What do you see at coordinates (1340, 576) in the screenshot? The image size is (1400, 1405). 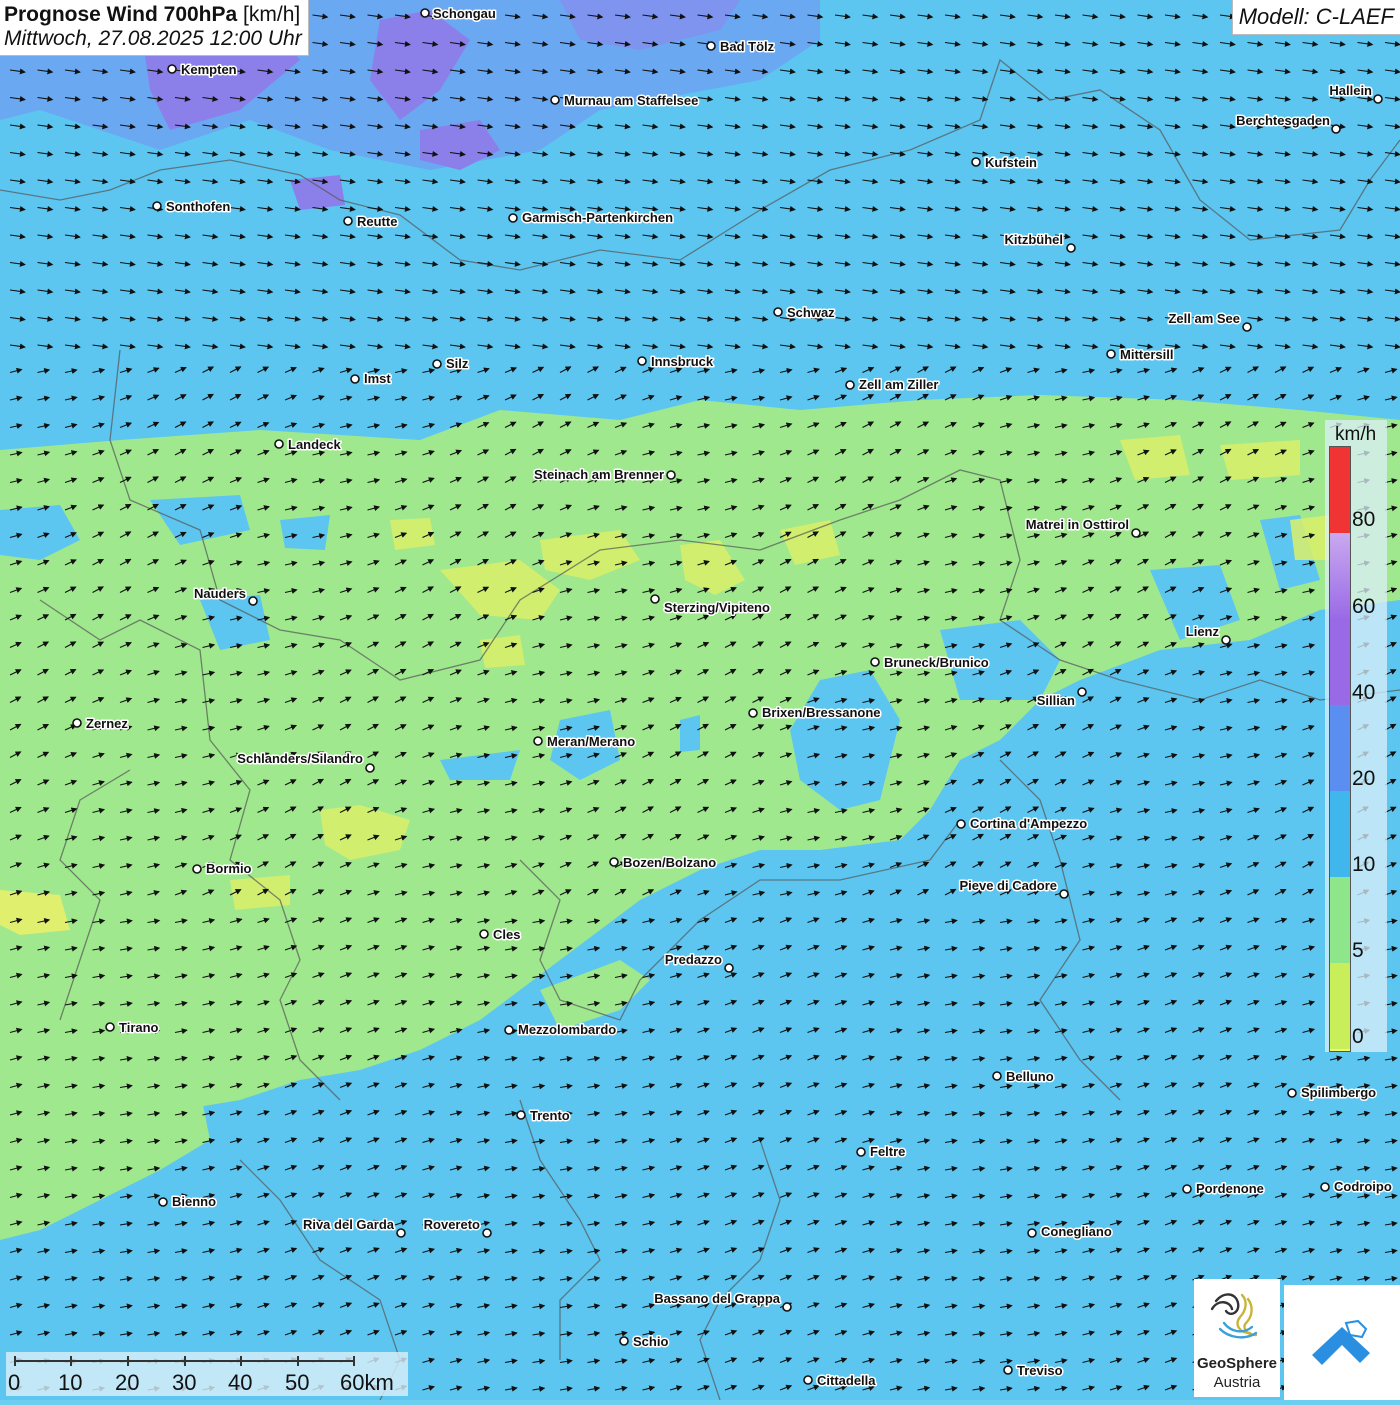 I see `legend-seg-purple` at bounding box center [1340, 576].